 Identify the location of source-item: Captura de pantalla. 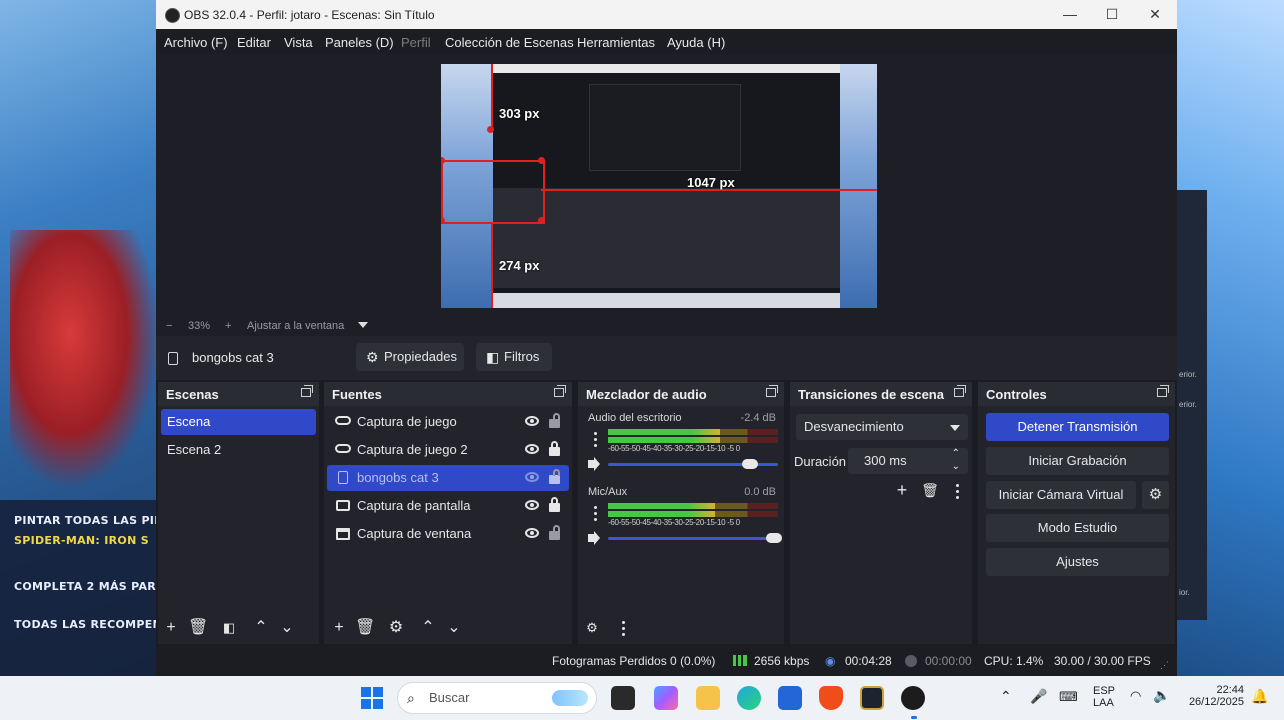
(448, 506).